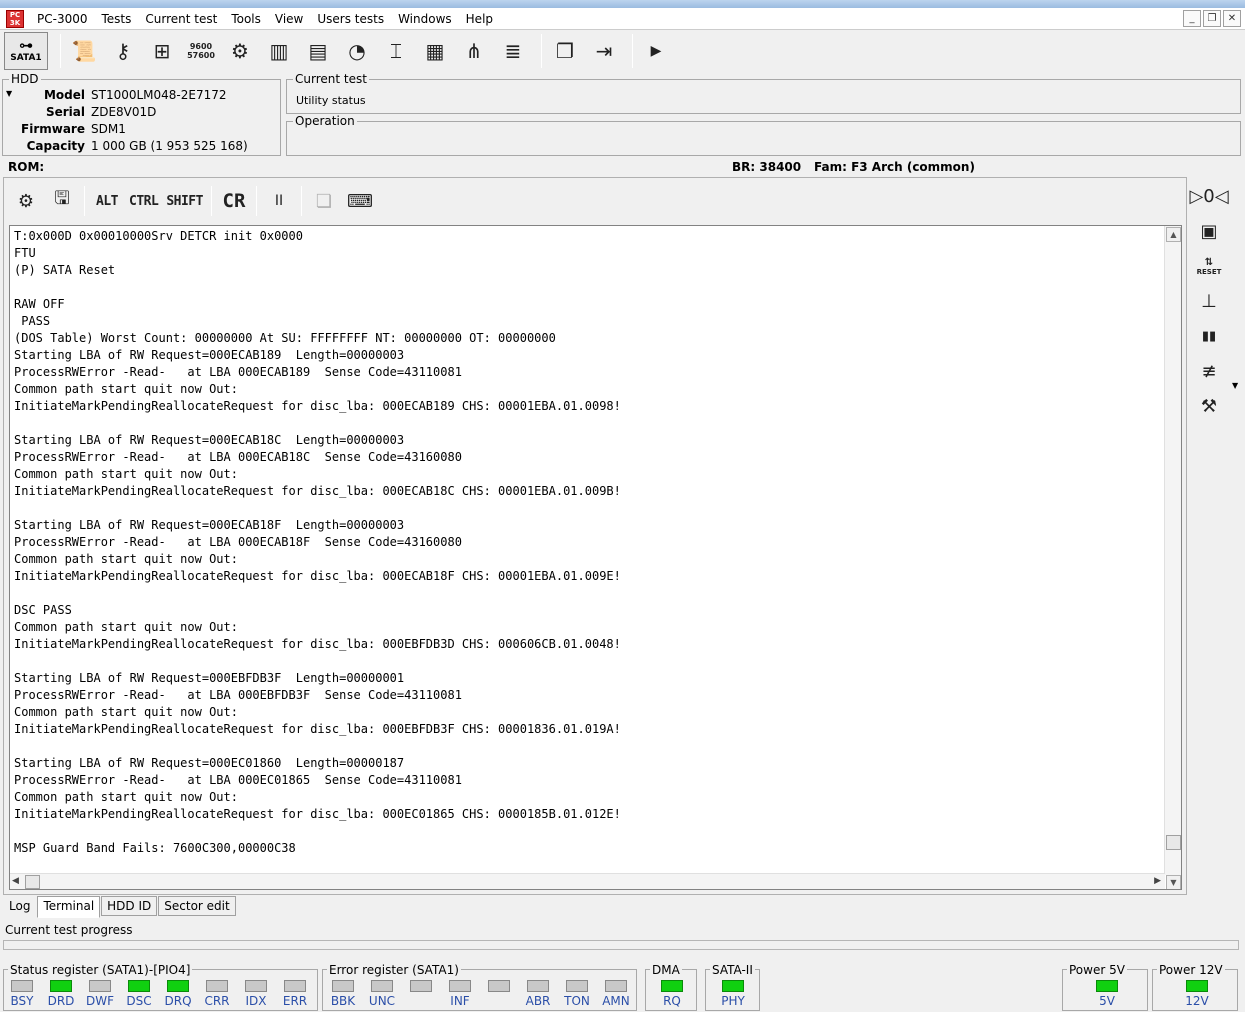  I want to click on status-led-label: INF, so click(460, 1001).